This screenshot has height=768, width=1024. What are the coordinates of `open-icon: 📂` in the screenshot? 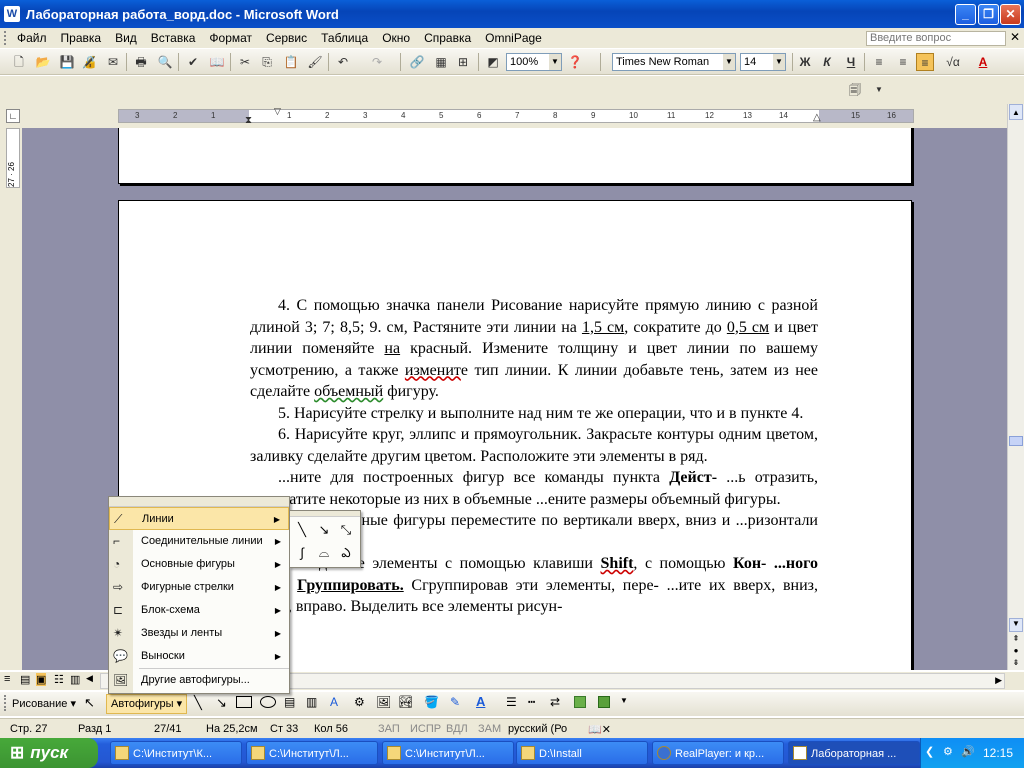 It's located at (43, 62).